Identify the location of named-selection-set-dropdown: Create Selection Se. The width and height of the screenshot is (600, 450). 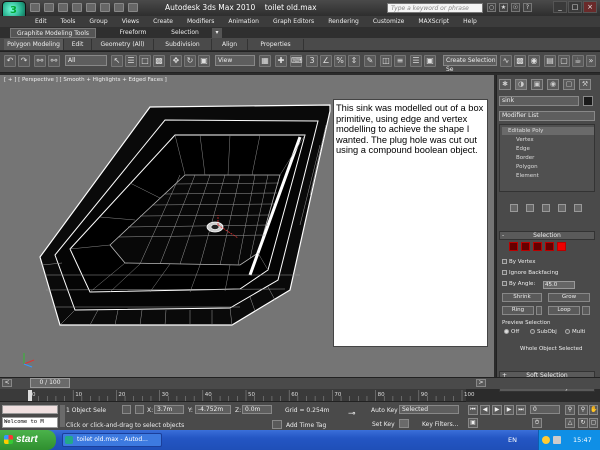
(470, 64).